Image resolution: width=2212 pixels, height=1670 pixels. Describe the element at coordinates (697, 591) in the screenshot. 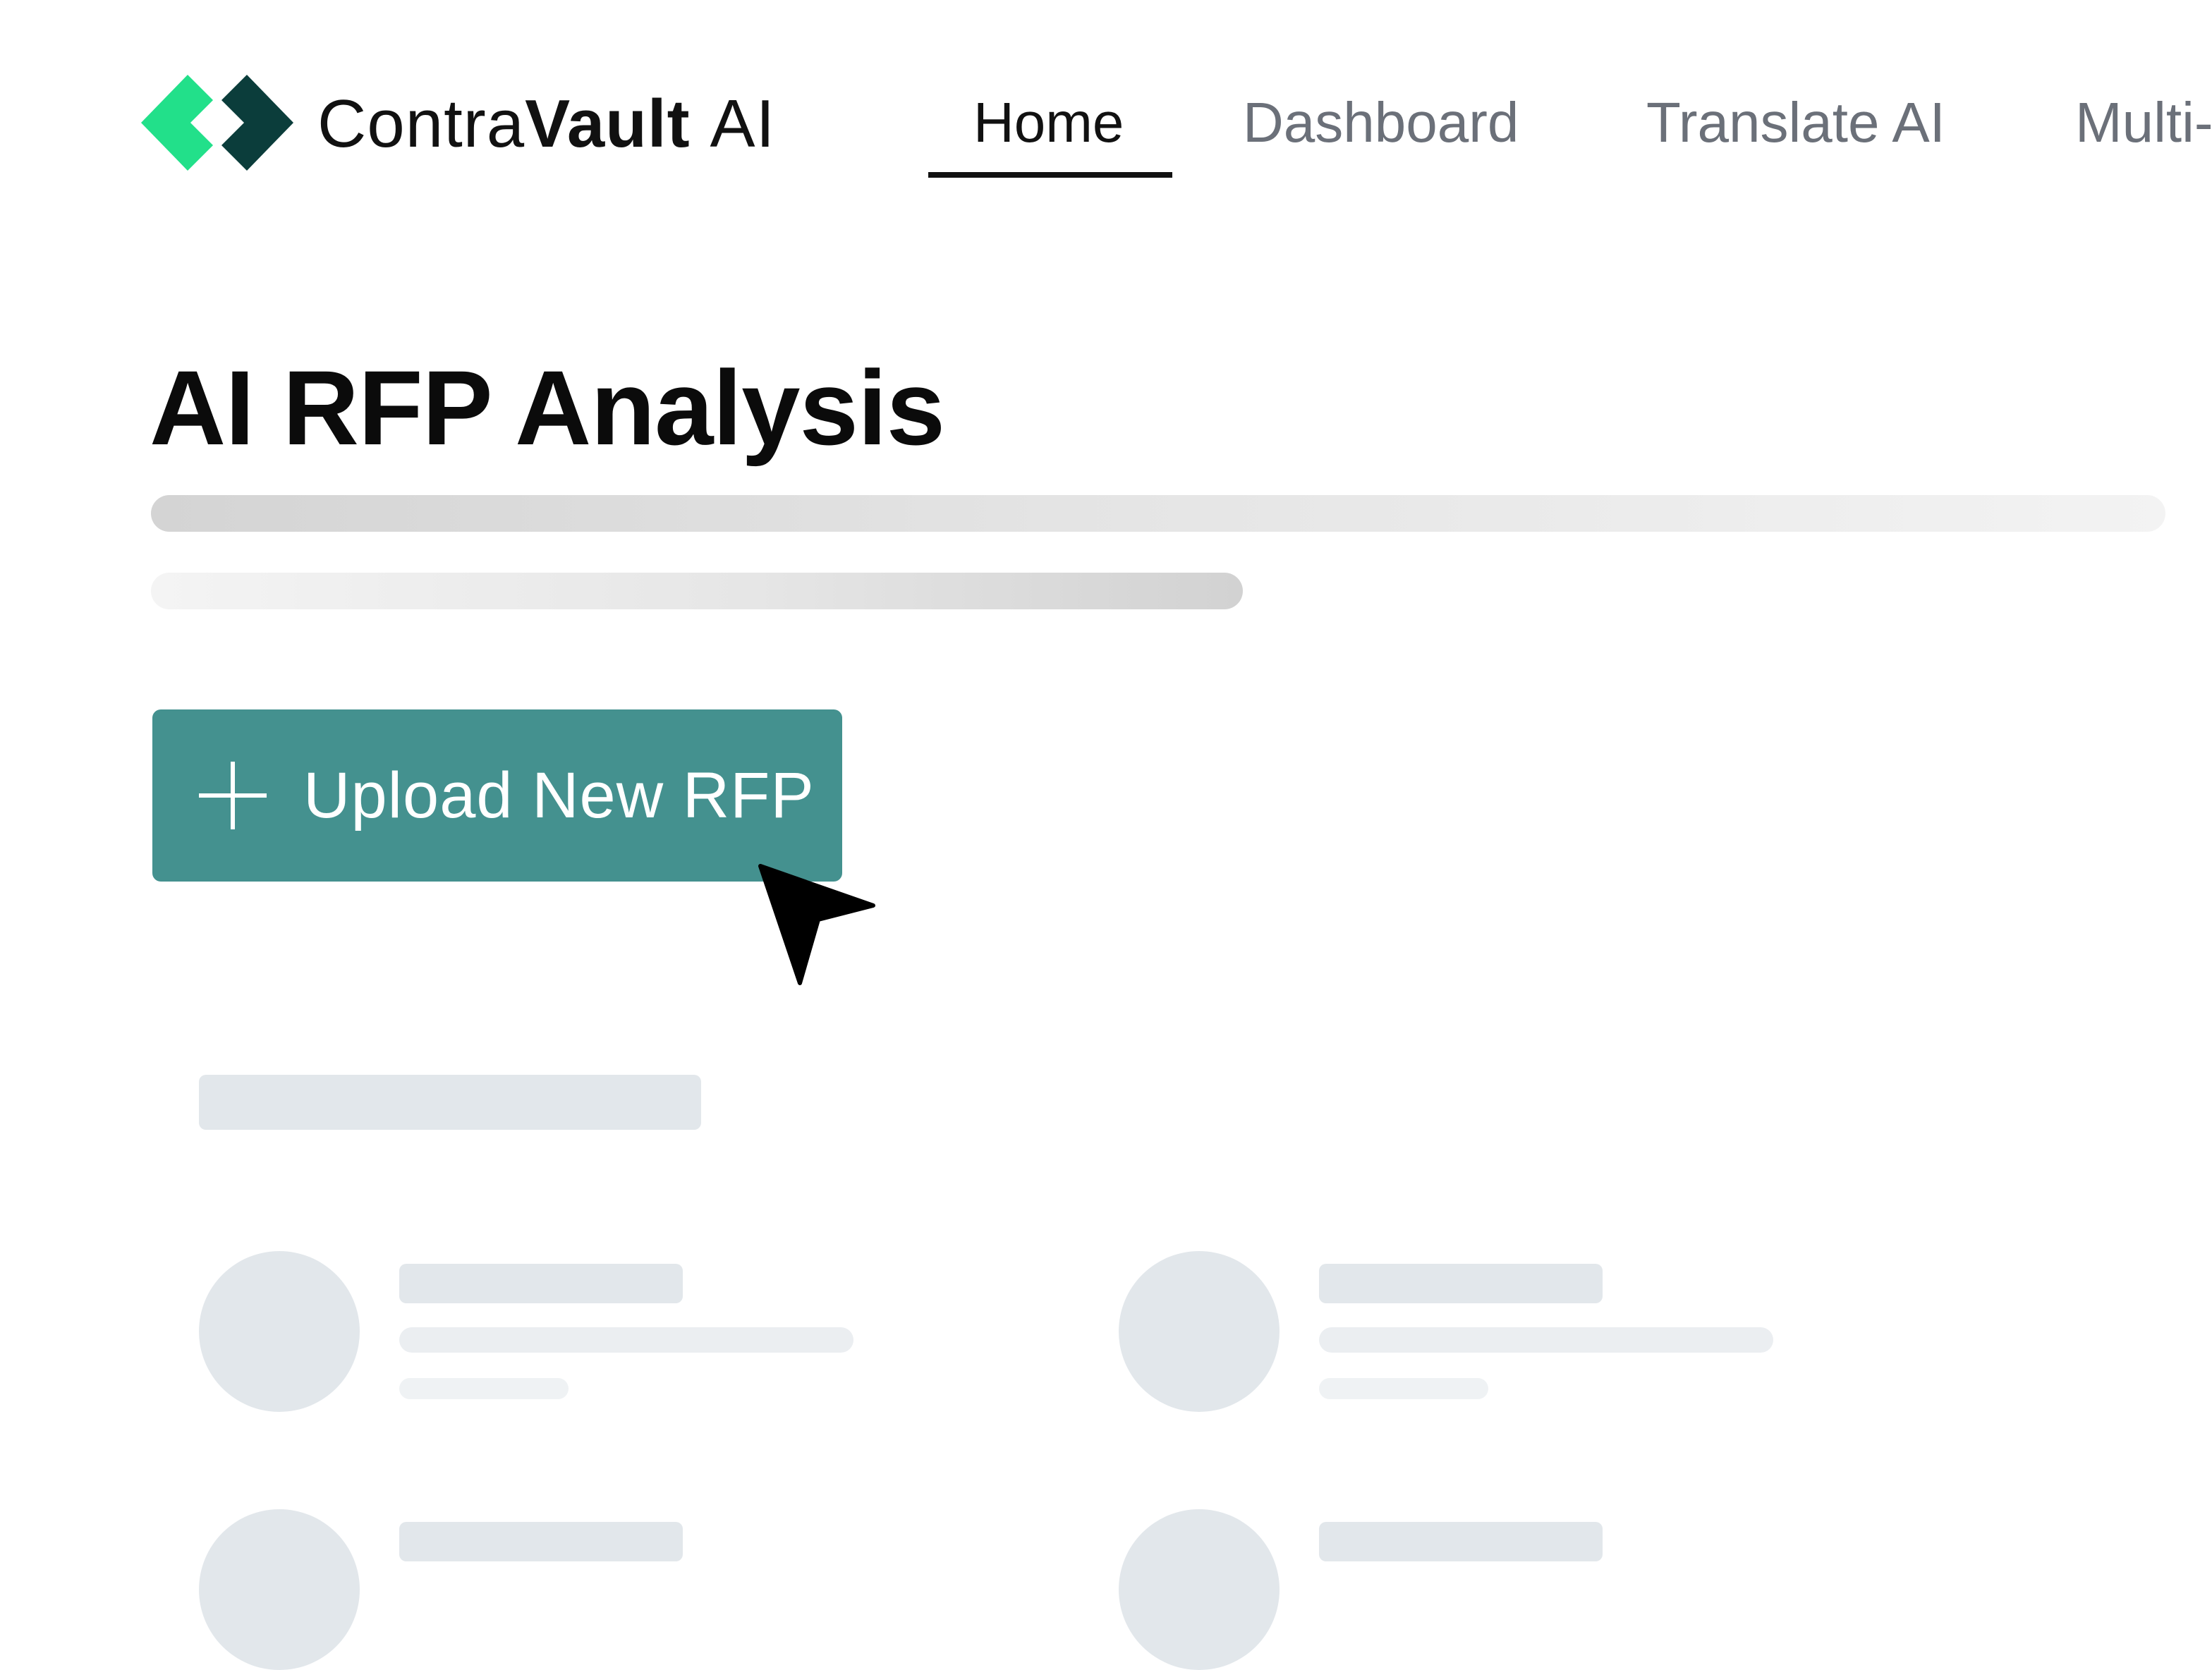

I see `skeleton-text-line-short` at that location.